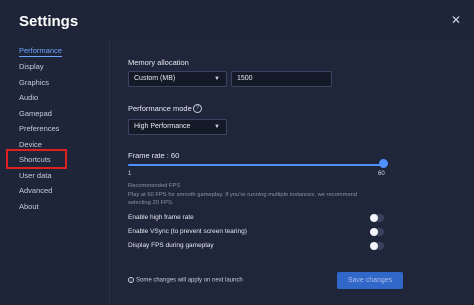 The height and width of the screenshot is (305, 474). What do you see at coordinates (35, 175) in the screenshot?
I see `sidebar-item-user-data: User data` at bounding box center [35, 175].